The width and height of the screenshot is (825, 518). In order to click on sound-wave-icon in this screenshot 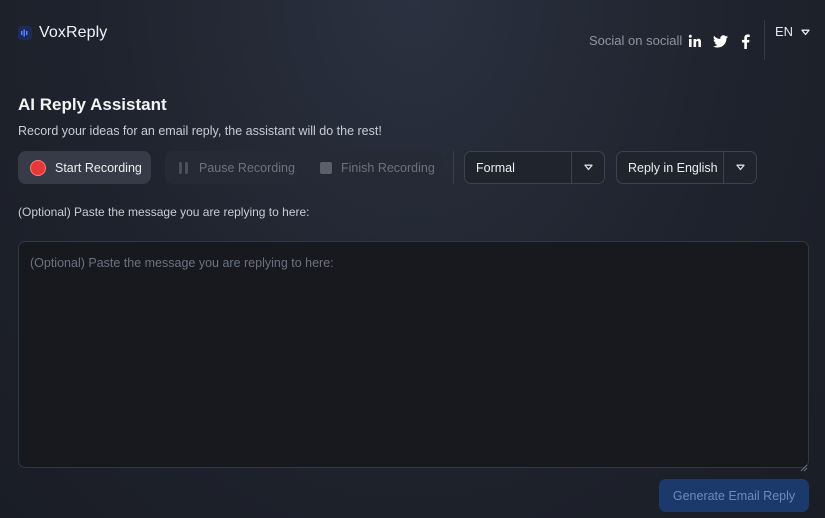, I will do `click(25, 33)`.